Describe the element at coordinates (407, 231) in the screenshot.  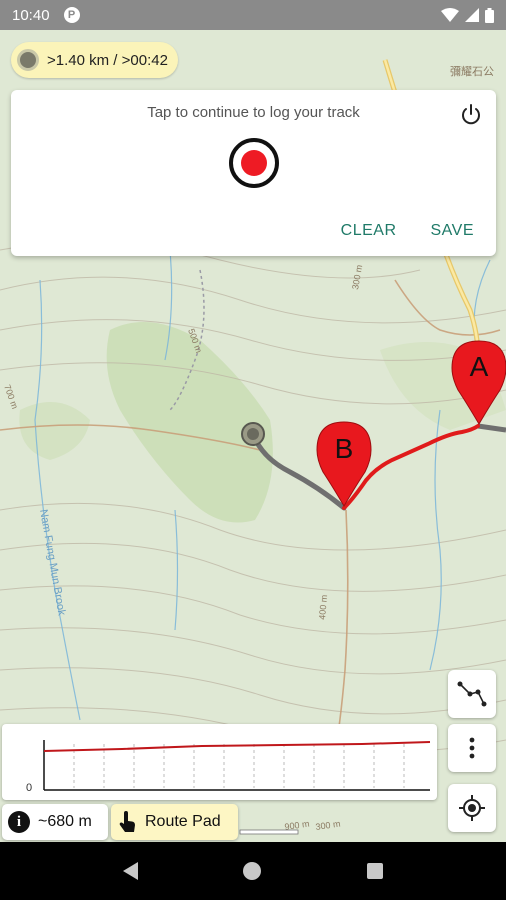
I see `track-card-actions: CLEAR SAVE` at that location.